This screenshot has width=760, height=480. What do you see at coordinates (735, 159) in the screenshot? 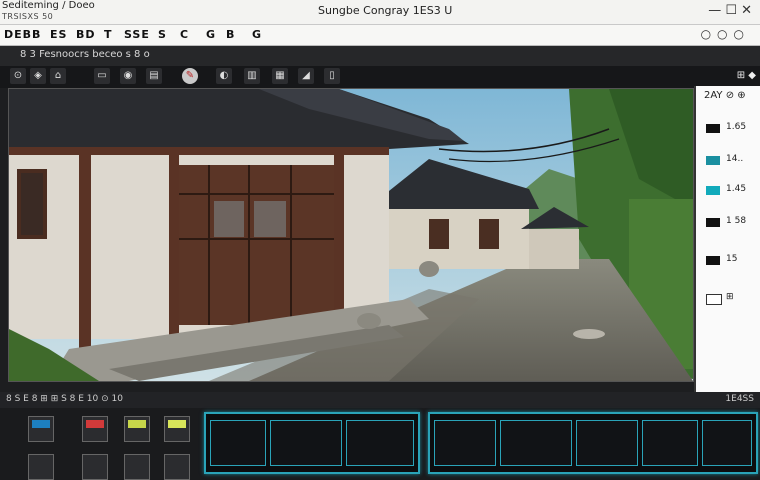
I see `layer-label: 14..` at bounding box center [735, 159].